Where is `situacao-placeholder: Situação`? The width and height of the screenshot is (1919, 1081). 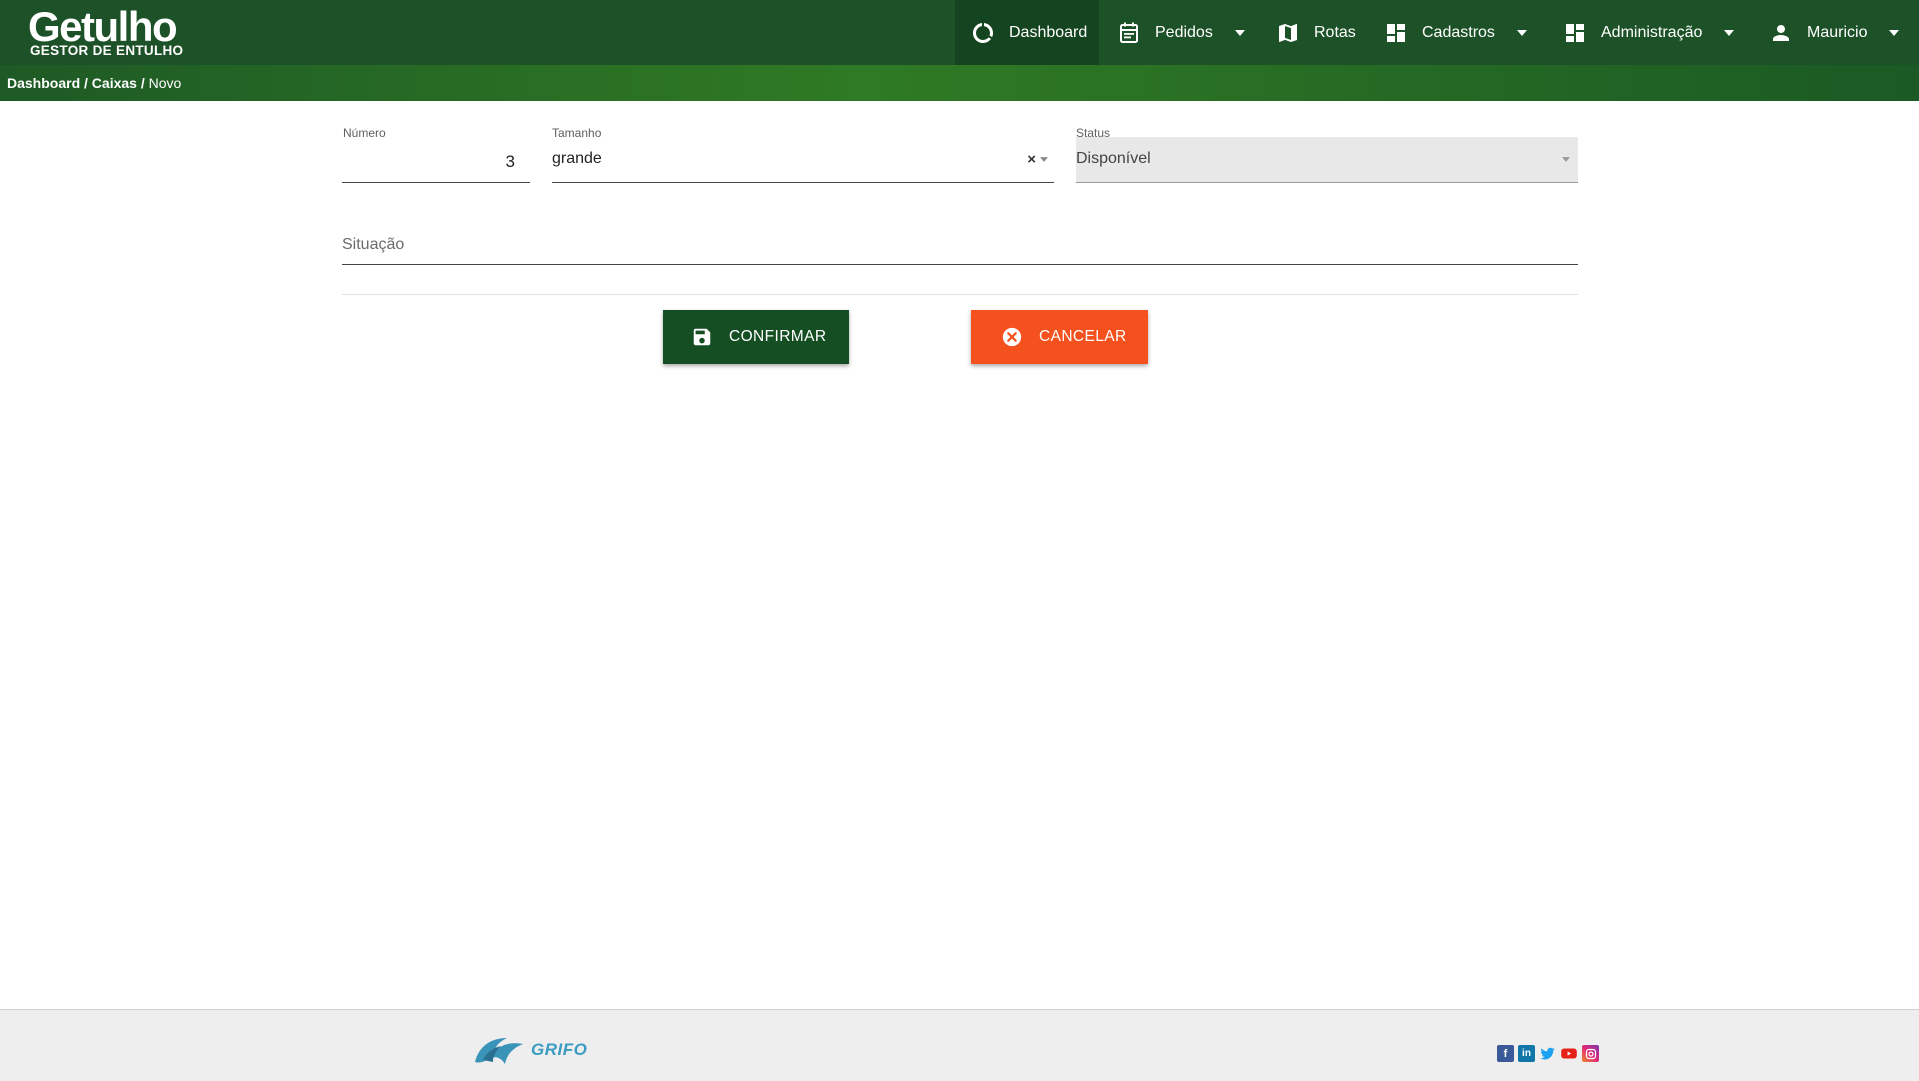
situacao-placeholder: Situação is located at coordinates (373, 244).